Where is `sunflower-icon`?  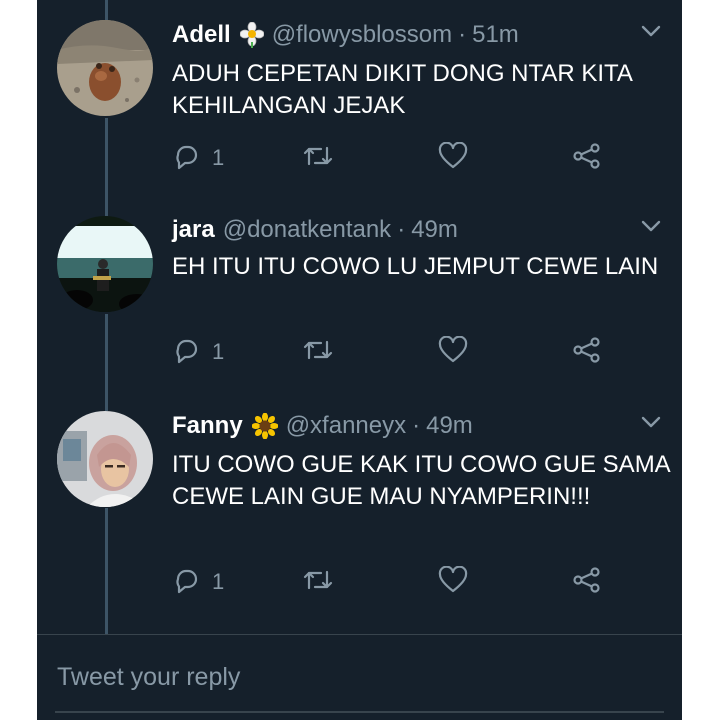
sunflower-icon is located at coordinates (264, 426).